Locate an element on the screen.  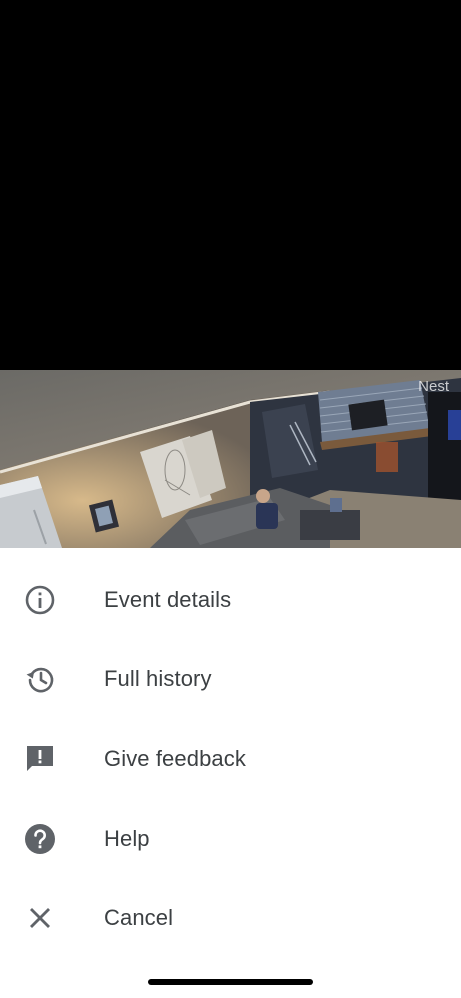
menu-item-full-history: Full history is located at coordinates (230, 680).